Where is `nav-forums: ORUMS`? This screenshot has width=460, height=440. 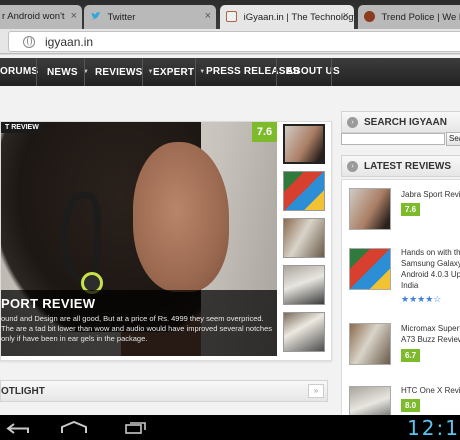 nav-forums: ORUMS is located at coordinates (19, 72).